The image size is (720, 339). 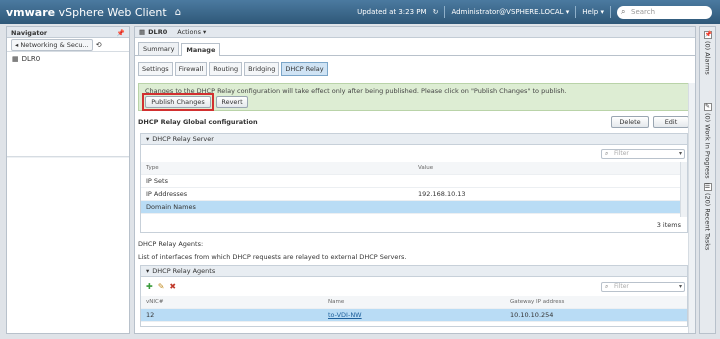 I want to click on breadcrumb: ◂ Networking & Secu... ⟲, so click(x=68, y=45).